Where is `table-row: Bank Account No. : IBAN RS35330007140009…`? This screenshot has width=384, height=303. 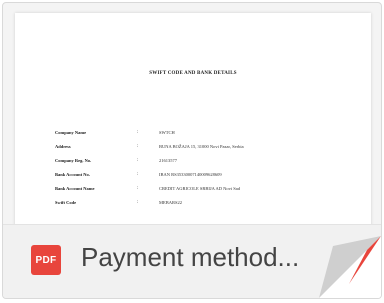 table-row: Bank Account No. : IBAN RS35330007140009… is located at coordinates (205, 174).